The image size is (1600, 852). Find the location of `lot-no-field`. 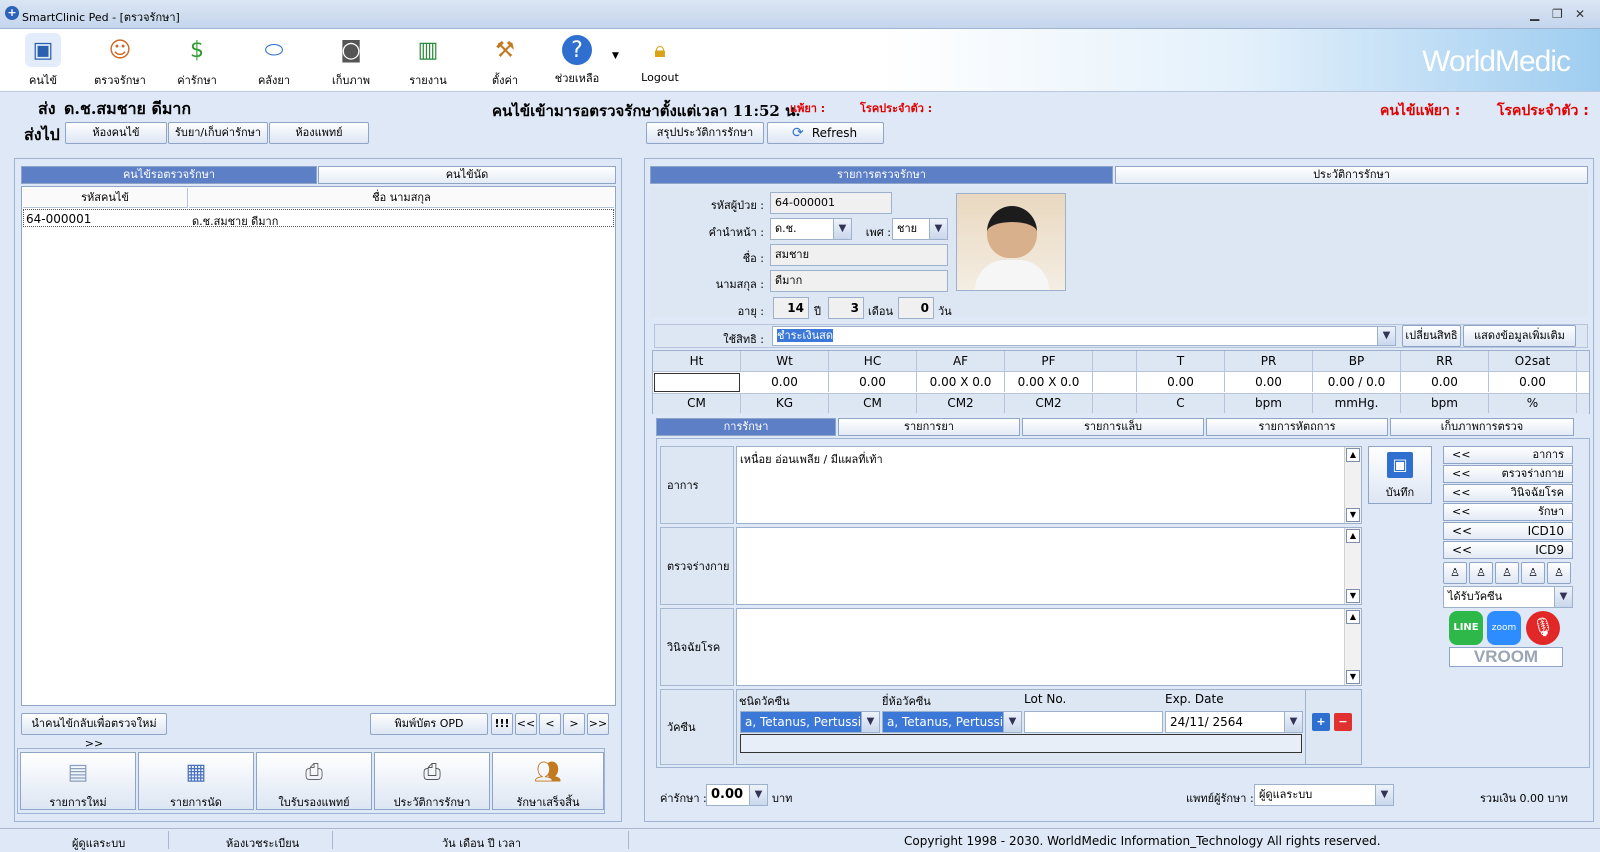

lot-no-field is located at coordinates (1093, 722).